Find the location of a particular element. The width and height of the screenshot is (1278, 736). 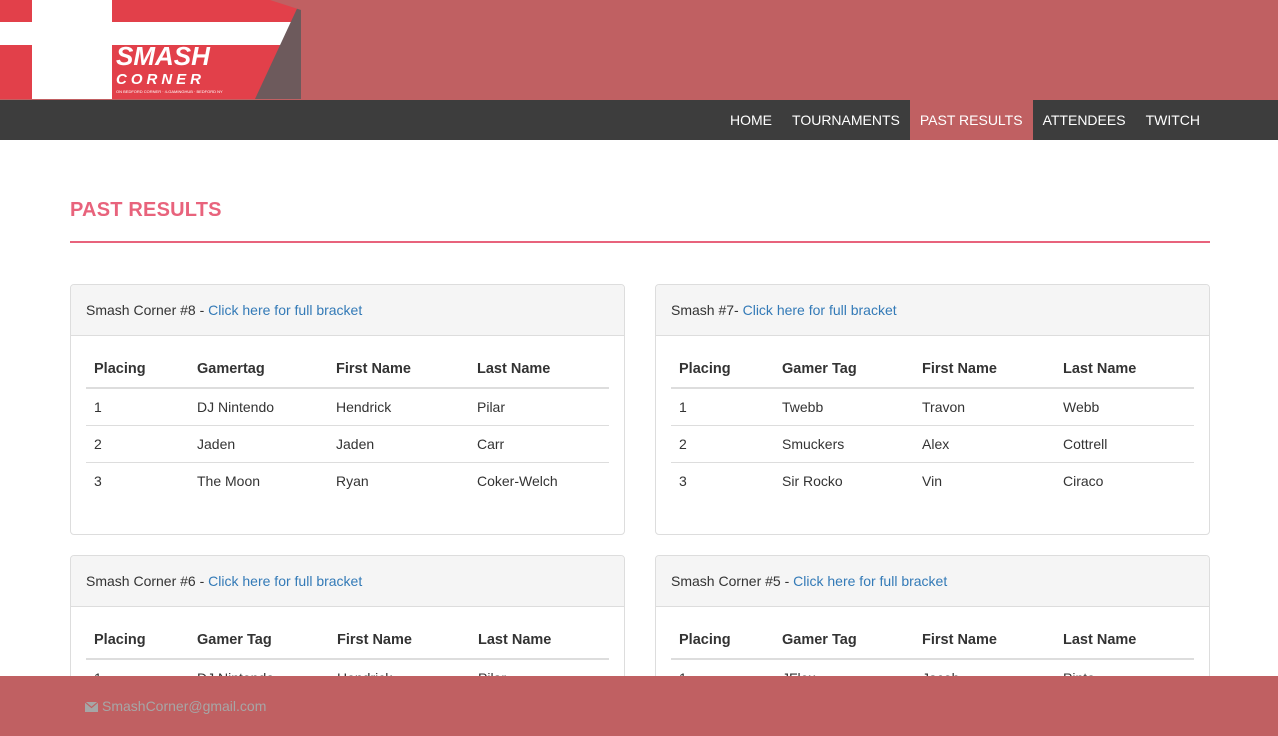

first-name-cell: Ryan is located at coordinates (398, 480).